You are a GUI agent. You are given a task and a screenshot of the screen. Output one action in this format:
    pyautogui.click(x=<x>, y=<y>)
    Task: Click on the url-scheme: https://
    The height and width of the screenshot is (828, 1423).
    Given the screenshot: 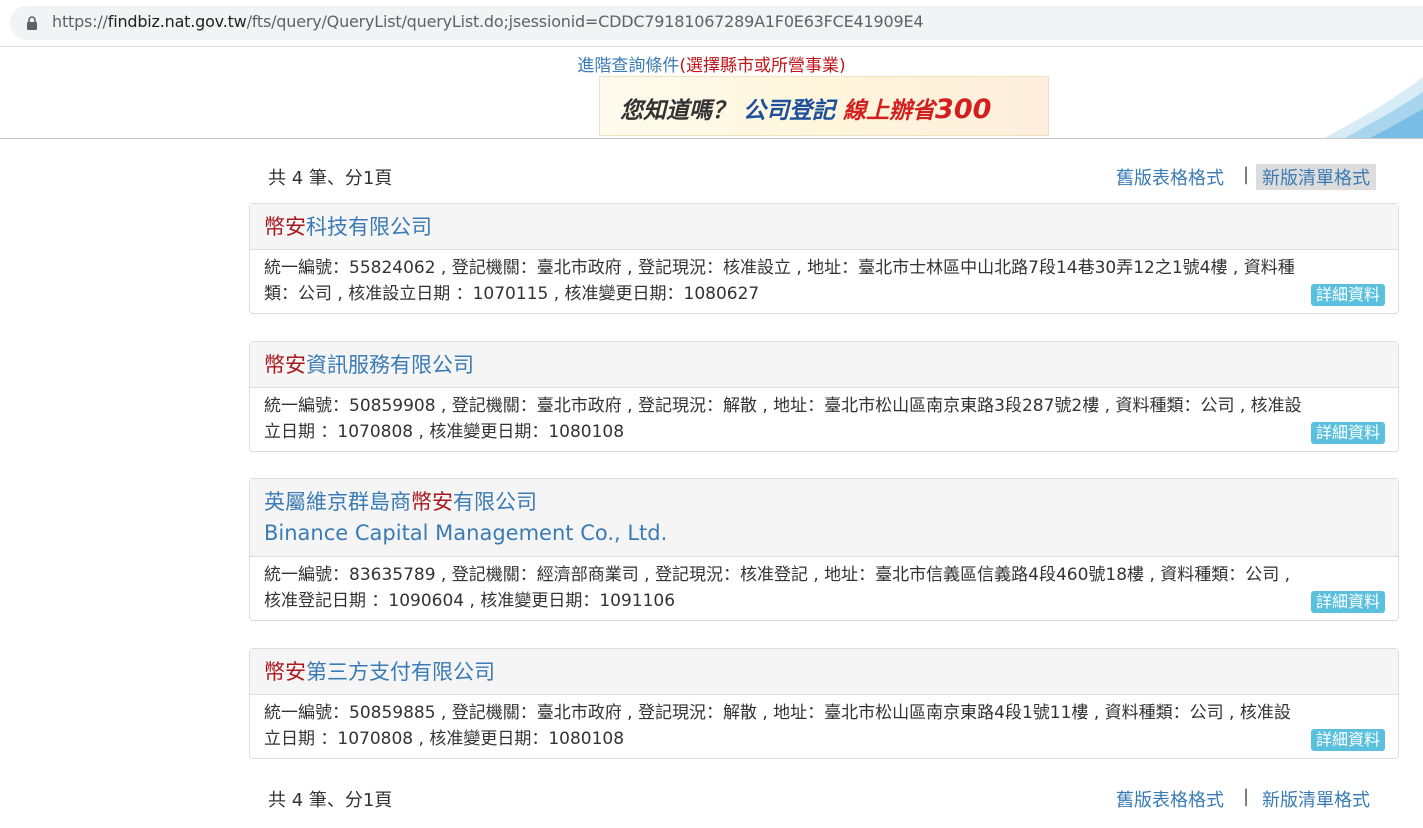 What is the action you would take?
    pyautogui.click(x=80, y=21)
    